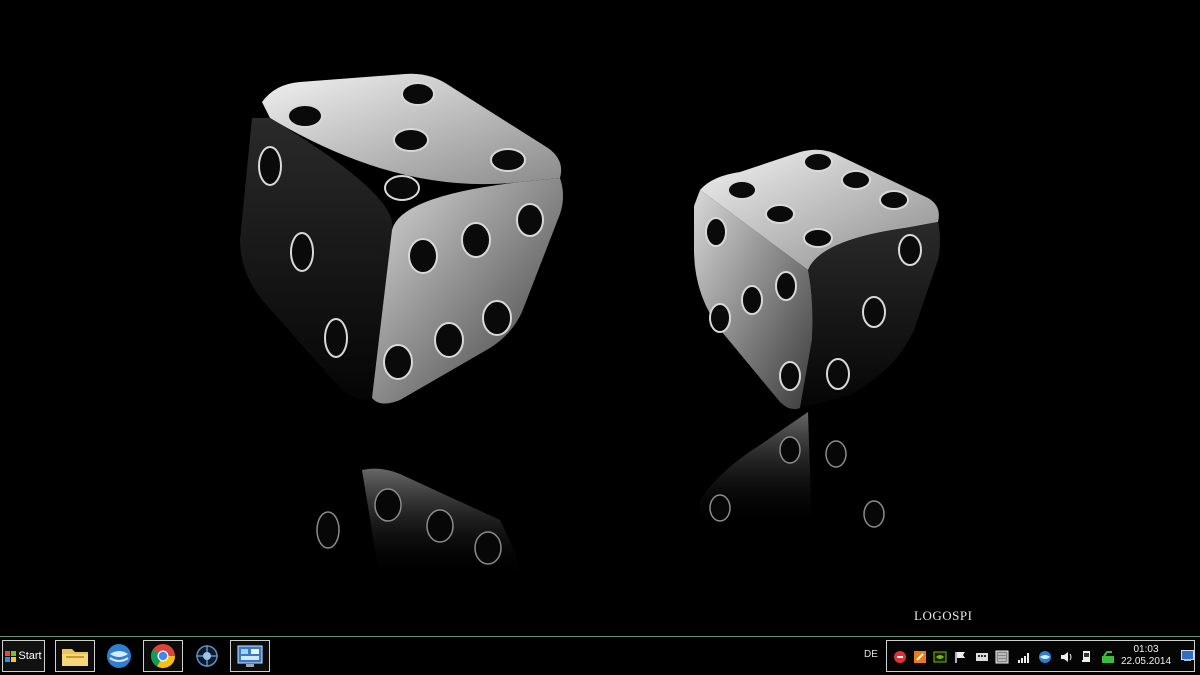 The width and height of the screenshot is (1200, 675). What do you see at coordinates (960, 657) in the screenshot?
I see `flag-icon` at bounding box center [960, 657].